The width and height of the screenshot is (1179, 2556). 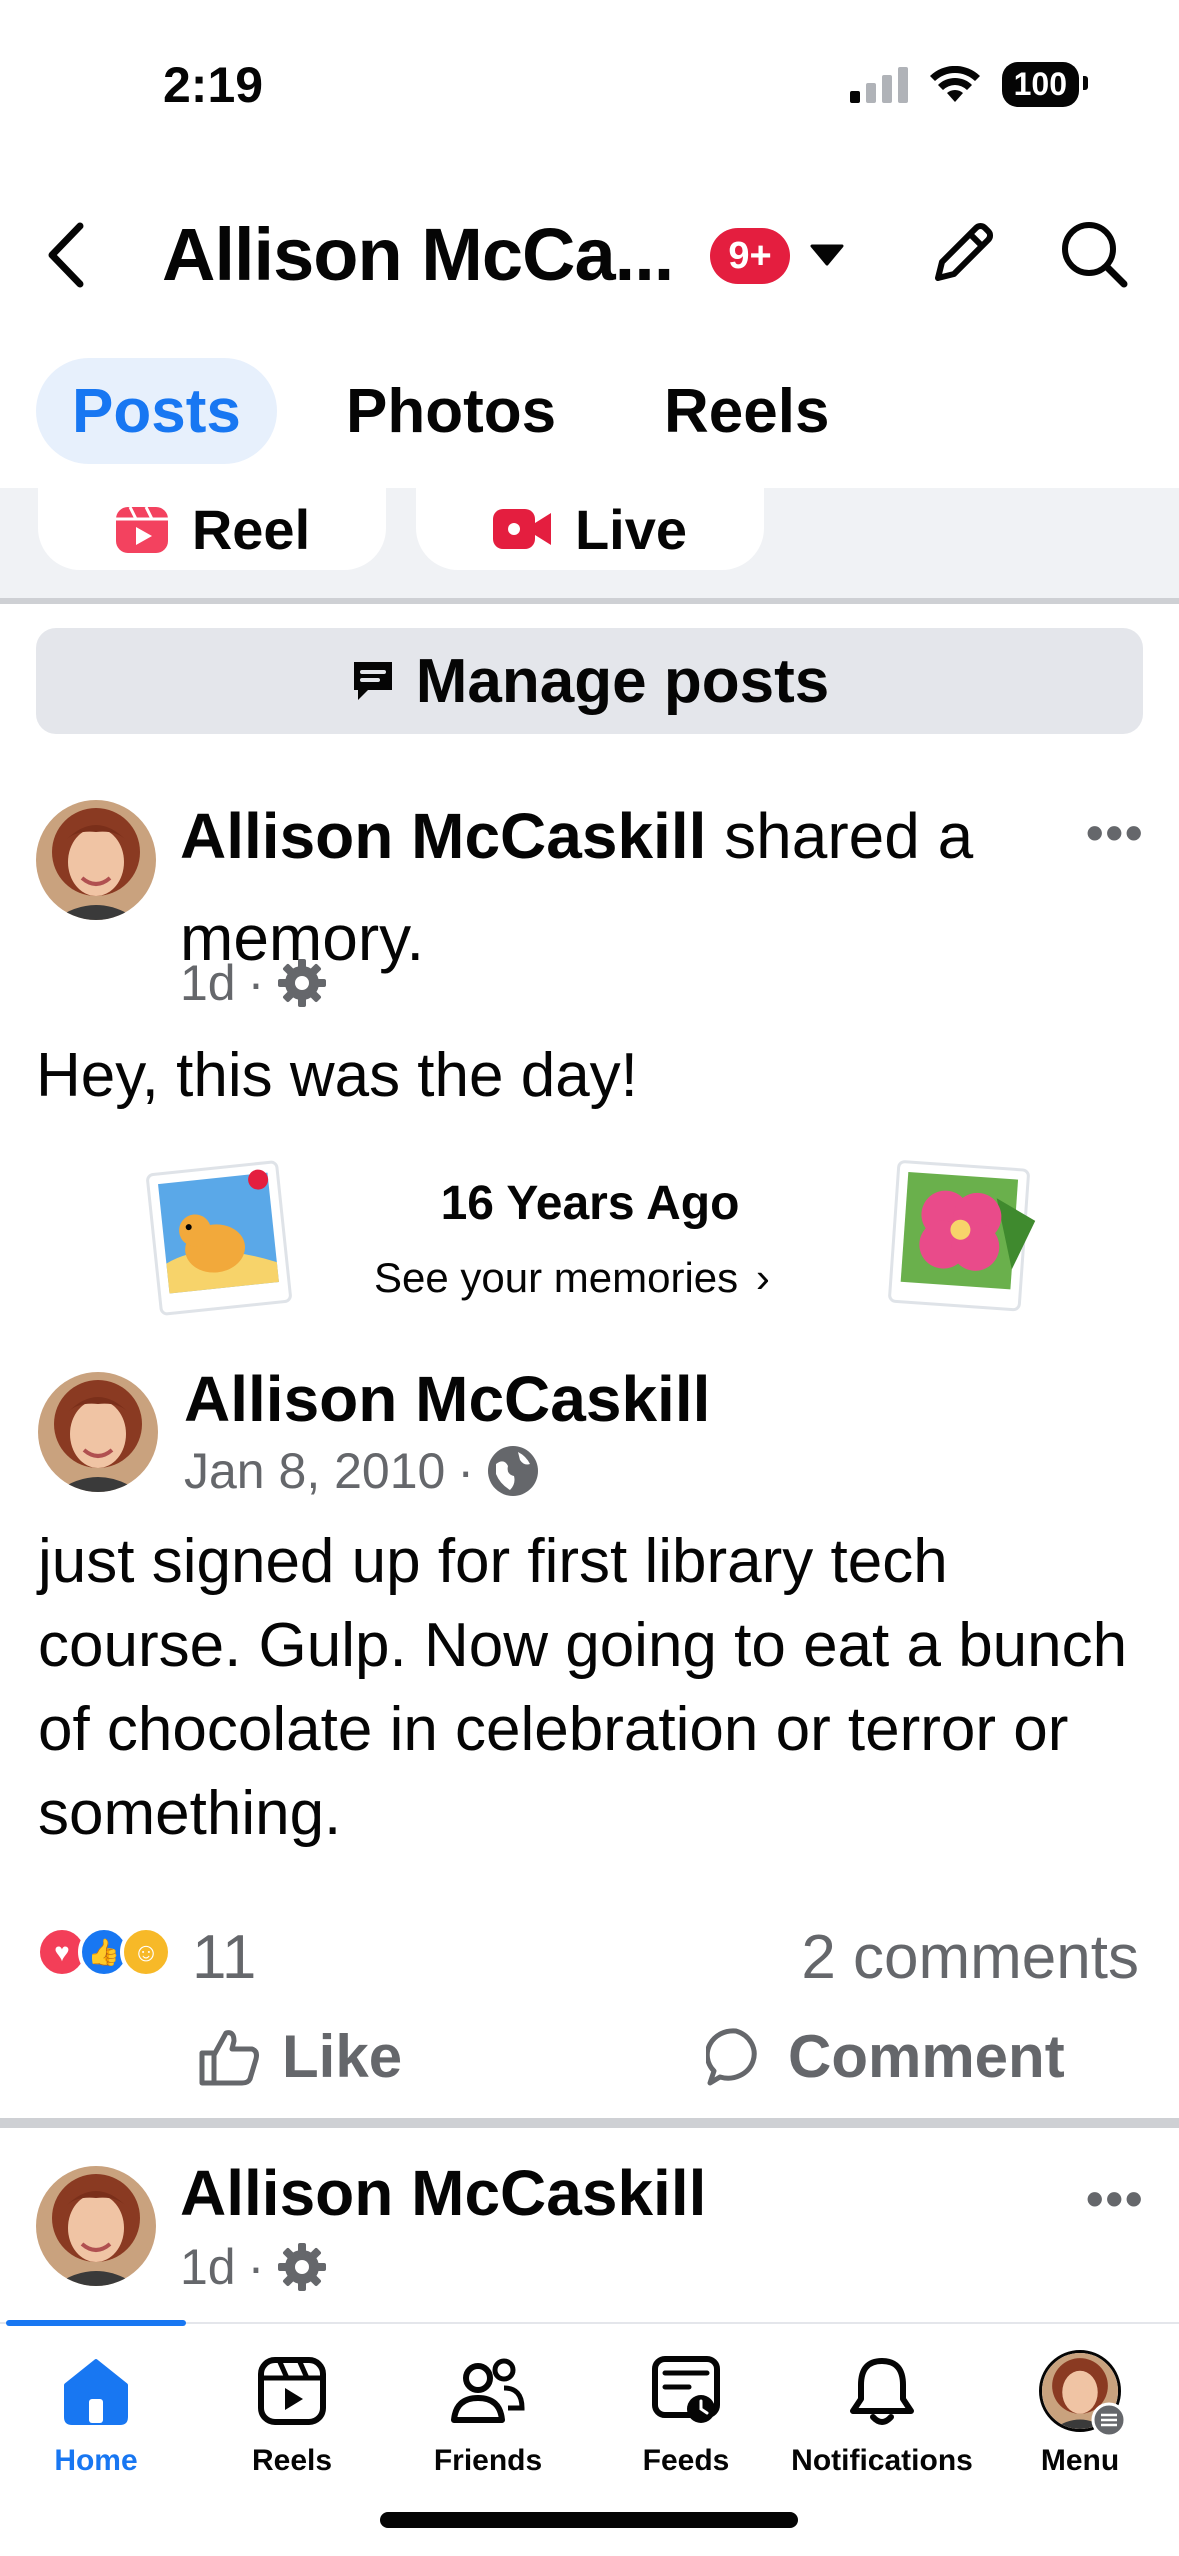 I want to click on manage-posts-label: Manage posts, so click(x=622, y=681).